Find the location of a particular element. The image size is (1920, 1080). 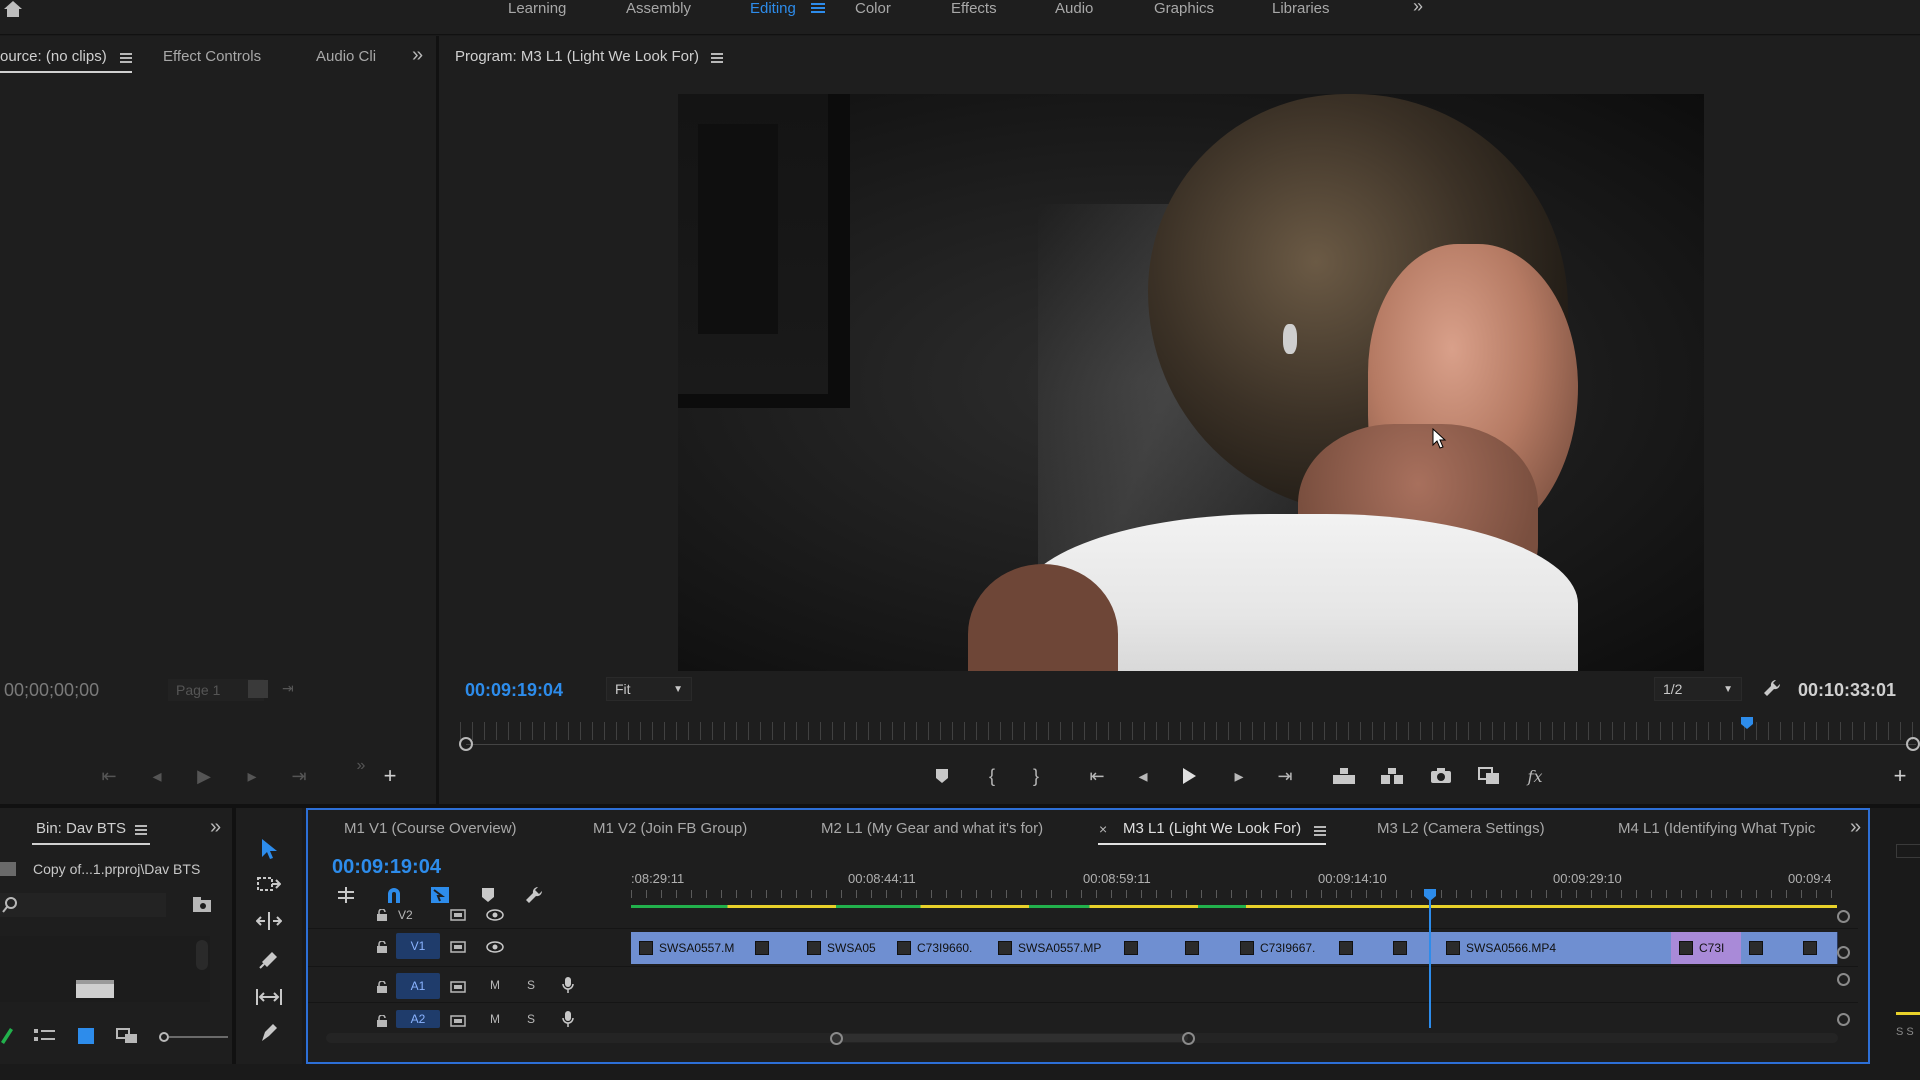

add-marker-button is located at coordinates (942, 776).